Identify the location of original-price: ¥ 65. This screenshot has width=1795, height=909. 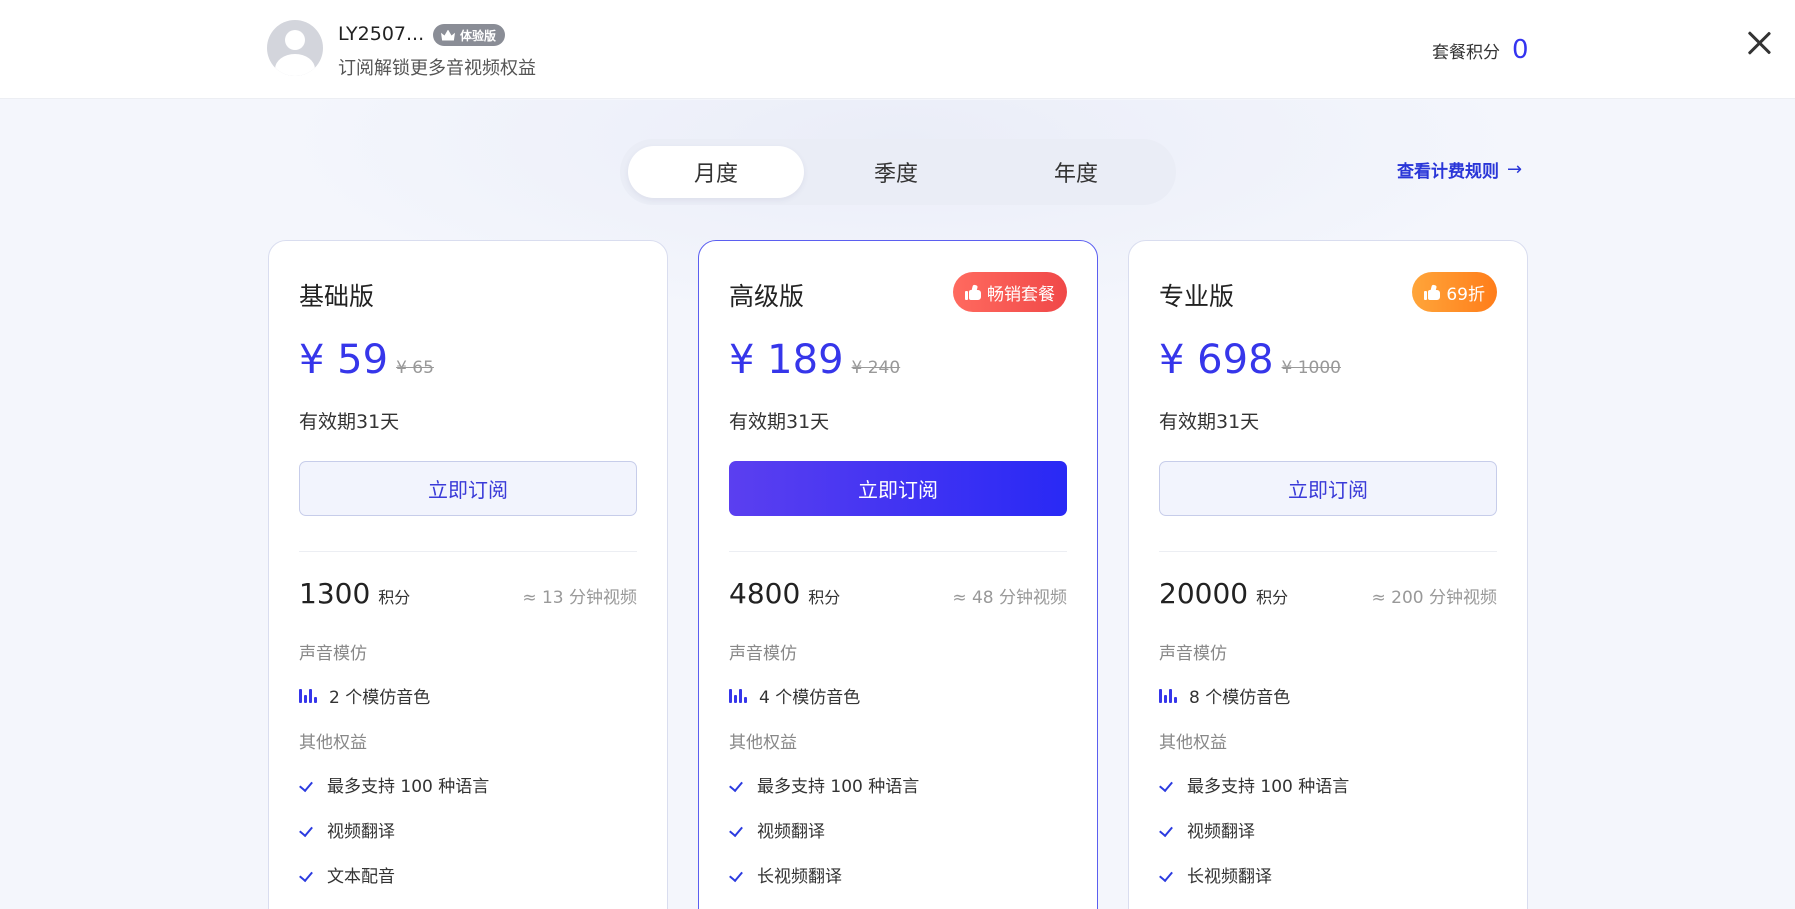
(415, 368).